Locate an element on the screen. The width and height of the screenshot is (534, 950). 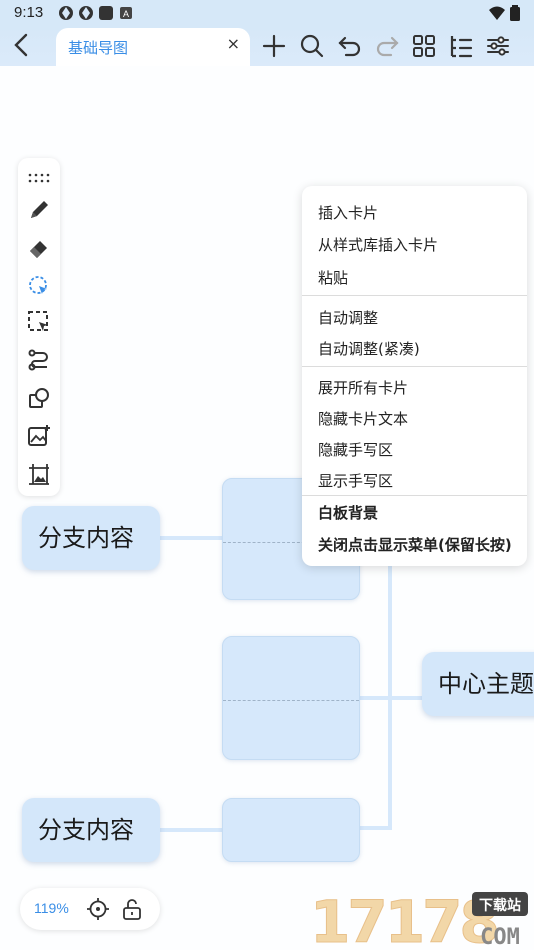
search-button is located at coordinates (312, 46).